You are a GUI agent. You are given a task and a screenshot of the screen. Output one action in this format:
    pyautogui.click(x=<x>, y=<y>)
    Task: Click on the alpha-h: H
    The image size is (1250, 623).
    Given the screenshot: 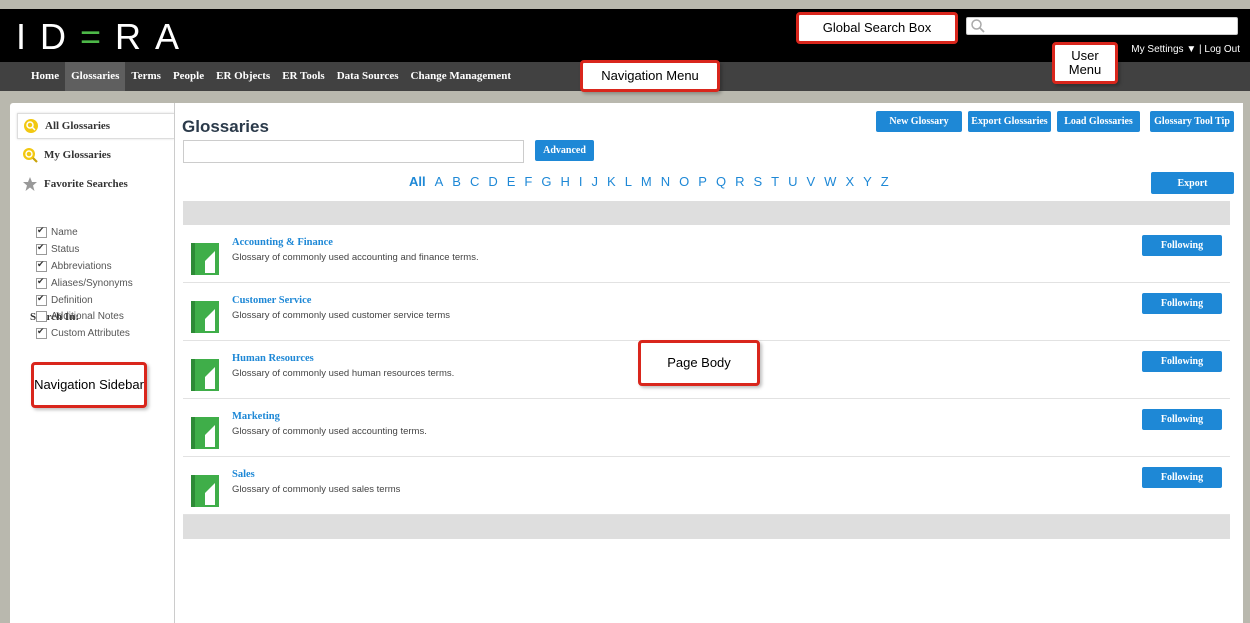 What is the action you would take?
    pyautogui.click(x=565, y=181)
    